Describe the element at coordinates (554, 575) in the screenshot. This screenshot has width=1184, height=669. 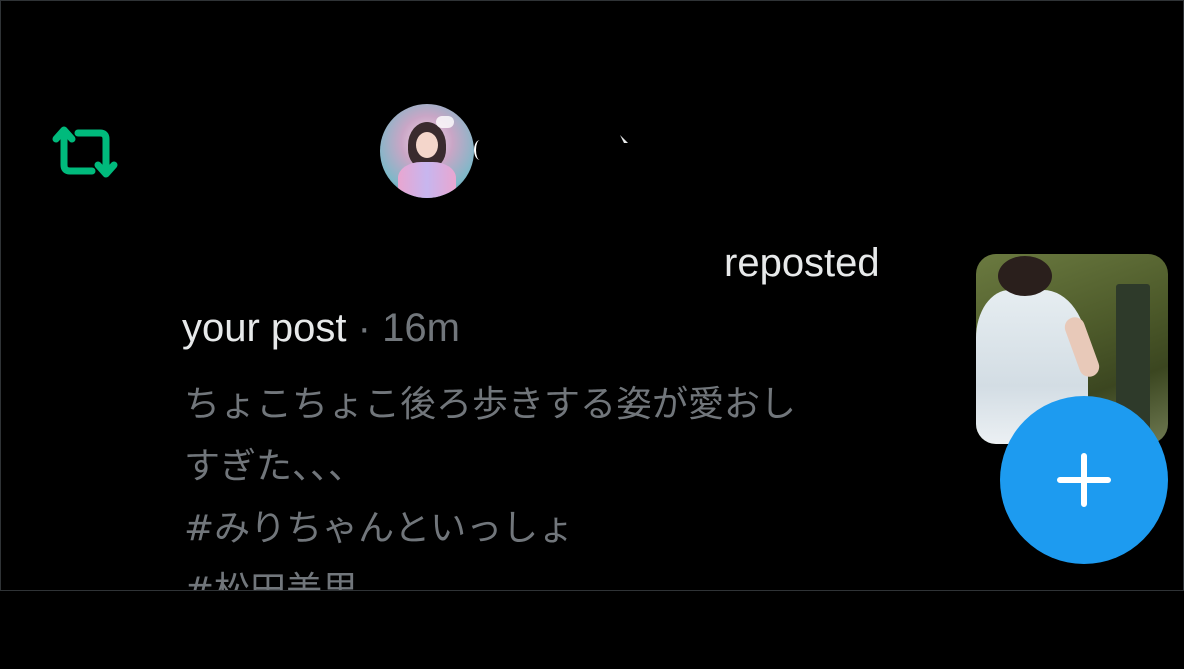
I see `hashtag-line: #松田美里` at that location.